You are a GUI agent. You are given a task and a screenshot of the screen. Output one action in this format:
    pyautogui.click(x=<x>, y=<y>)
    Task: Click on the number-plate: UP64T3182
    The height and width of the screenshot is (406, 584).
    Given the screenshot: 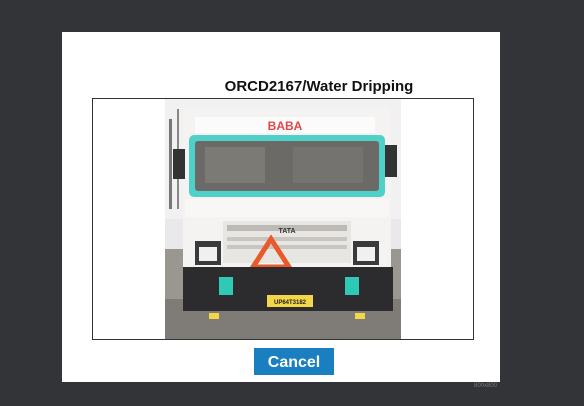 What is the action you would take?
    pyautogui.click(x=290, y=303)
    